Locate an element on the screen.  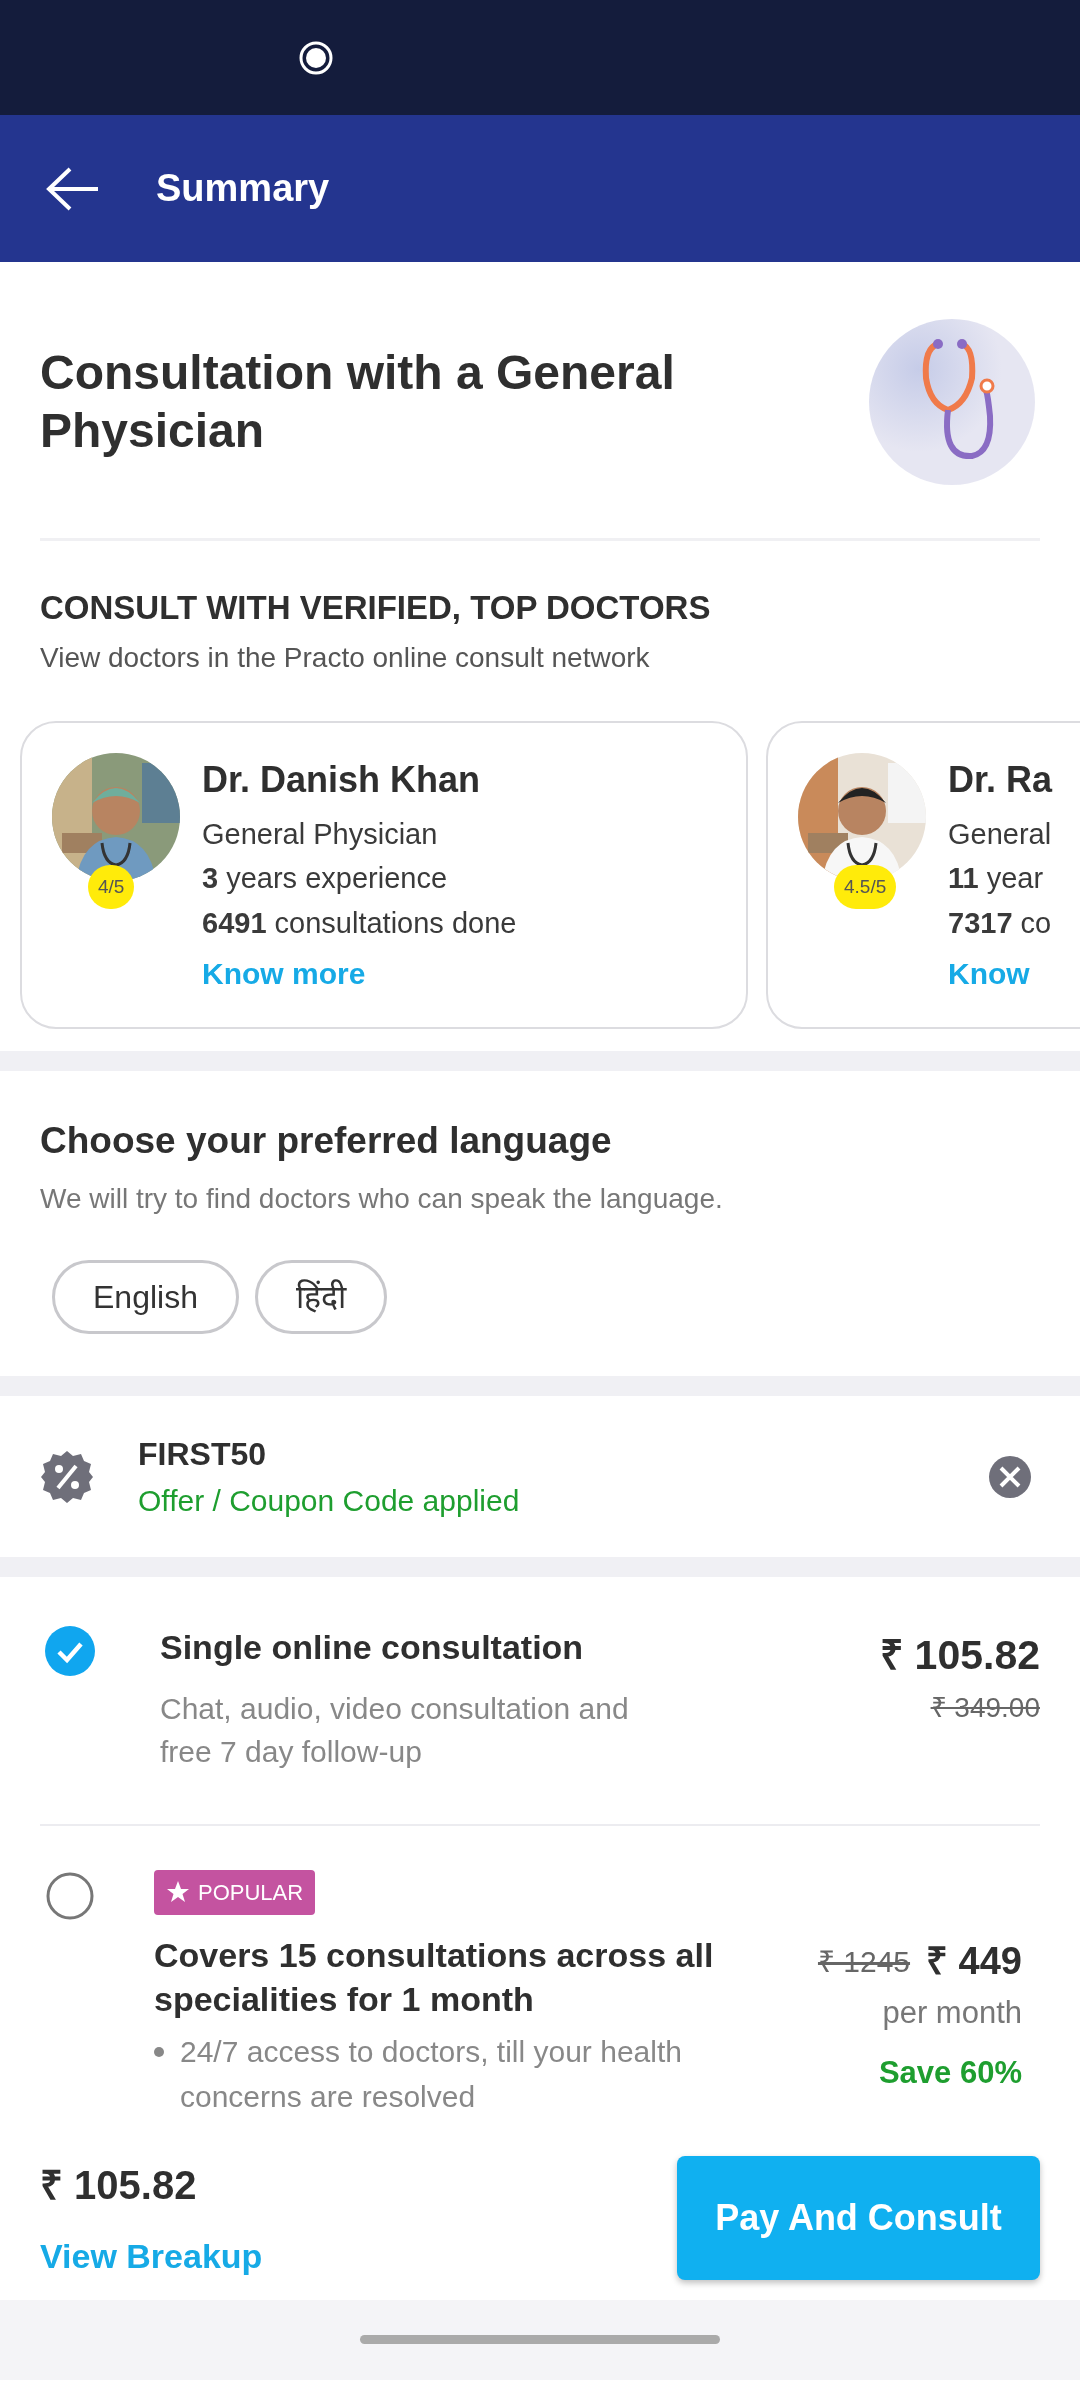
star-icon is located at coordinates (178, 1892).